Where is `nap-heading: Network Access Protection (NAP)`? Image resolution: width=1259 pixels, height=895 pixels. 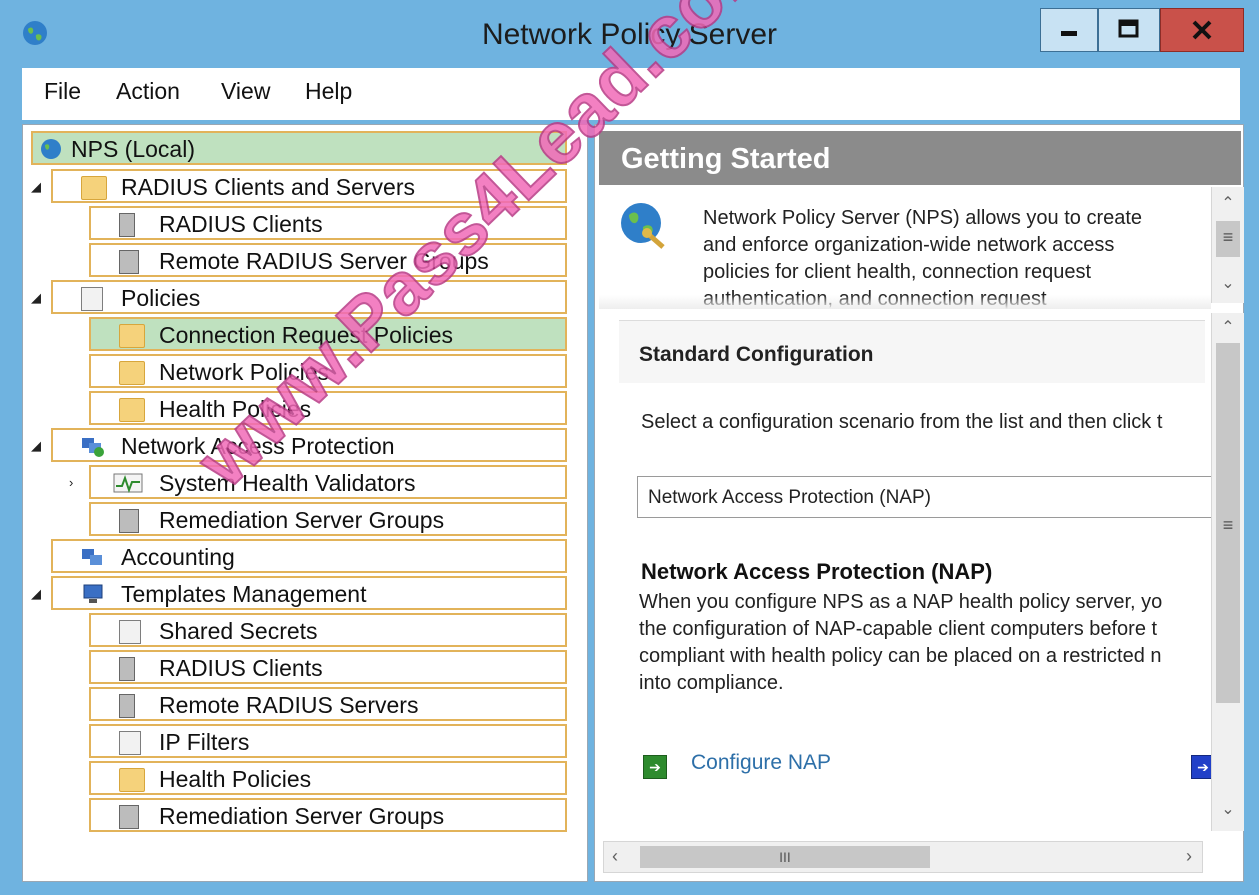 nap-heading: Network Access Protection (NAP) is located at coordinates (817, 571).